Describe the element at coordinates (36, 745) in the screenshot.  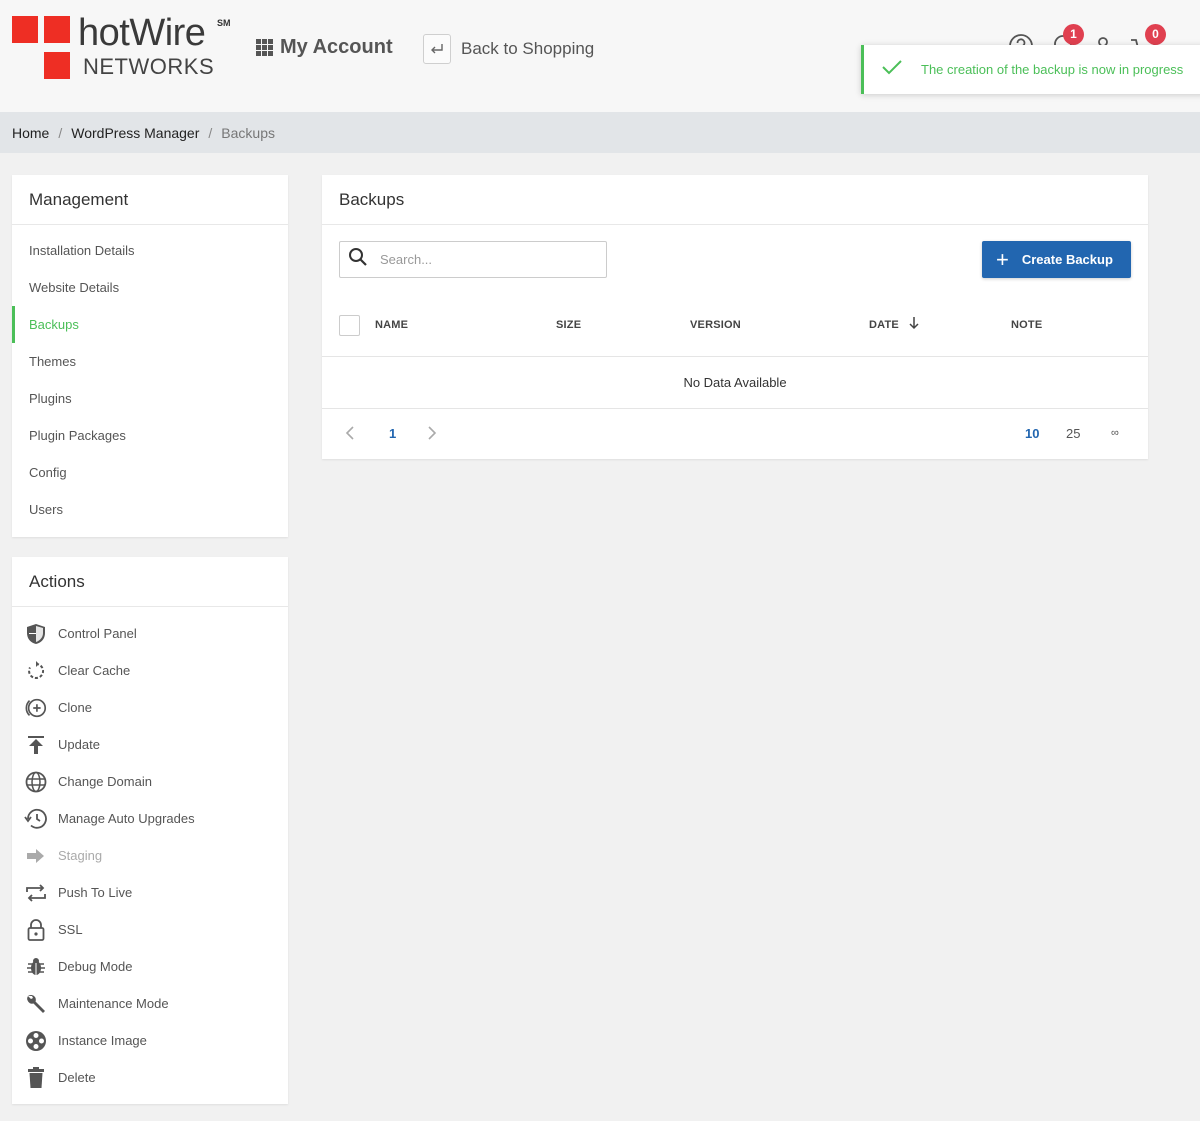
I see `upload-icon` at that location.